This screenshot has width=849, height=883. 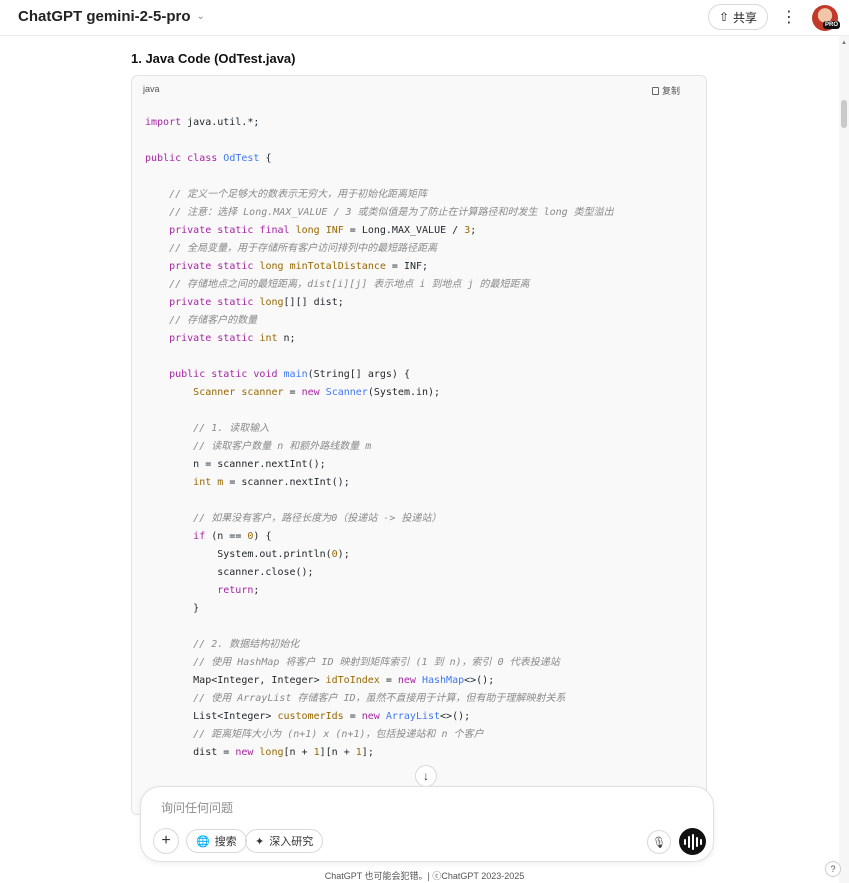 I want to click on code-token: ];, so click(x=367, y=752).